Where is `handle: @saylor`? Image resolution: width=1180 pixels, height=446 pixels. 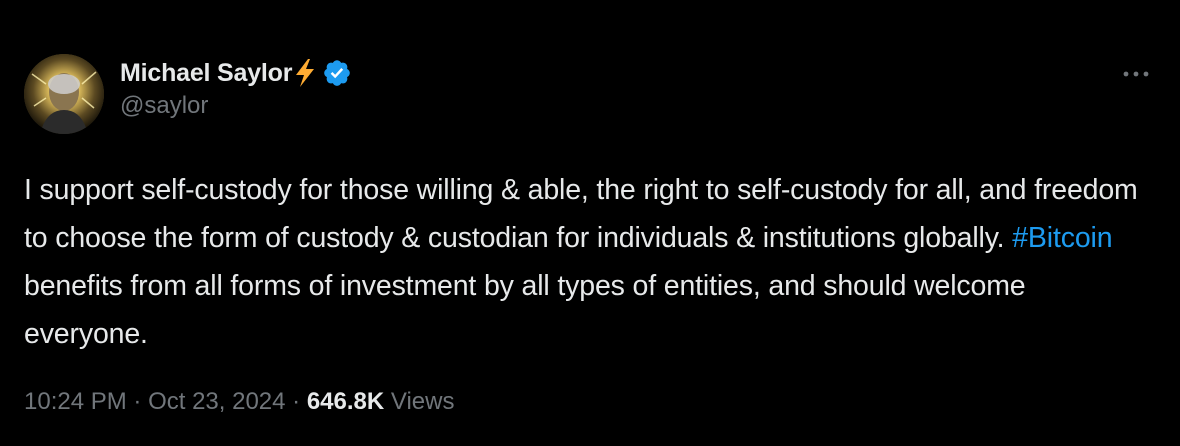
handle: @saylor is located at coordinates (236, 106).